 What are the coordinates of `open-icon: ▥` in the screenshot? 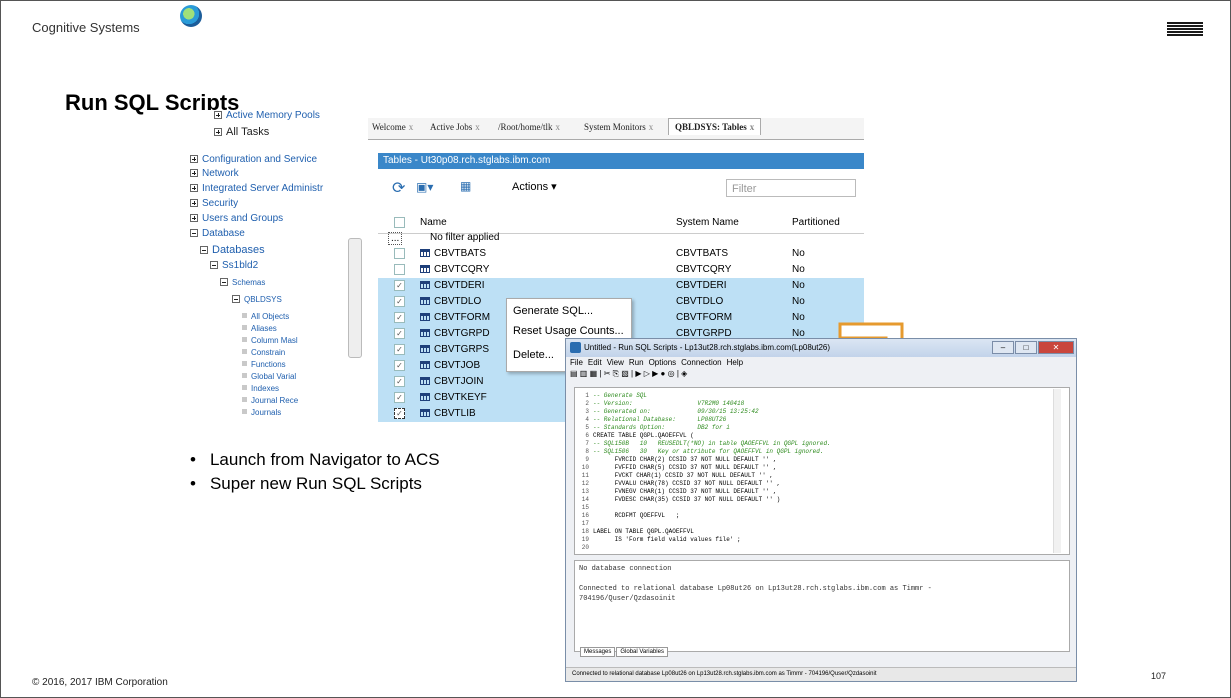 It's located at (584, 373).